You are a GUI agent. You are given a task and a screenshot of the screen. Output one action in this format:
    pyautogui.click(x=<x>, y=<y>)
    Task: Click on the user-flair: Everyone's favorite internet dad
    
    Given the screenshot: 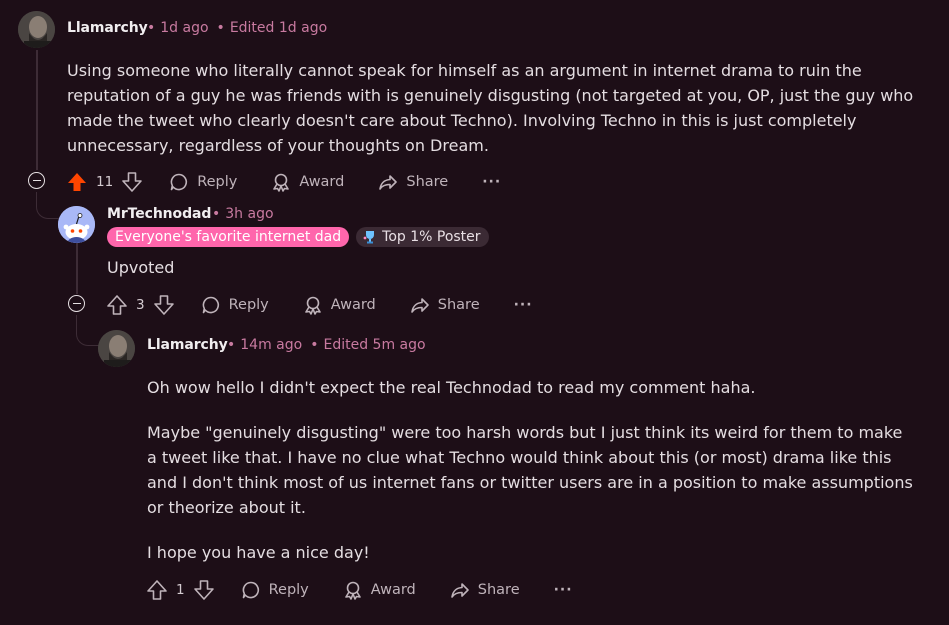 What is the action you would take?
    pyautogui.click(x=228, y=237)
    